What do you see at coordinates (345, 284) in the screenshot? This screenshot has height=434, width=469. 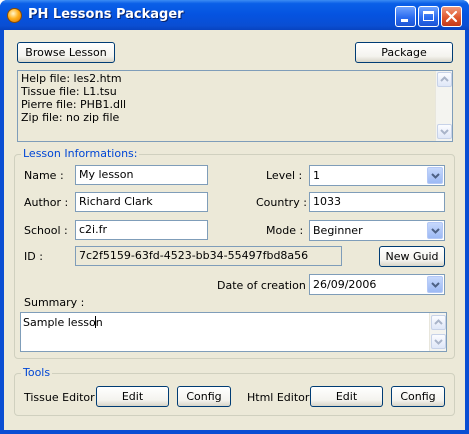 I see `date-value: 26/09/2006` at bounding box center [345, 284].